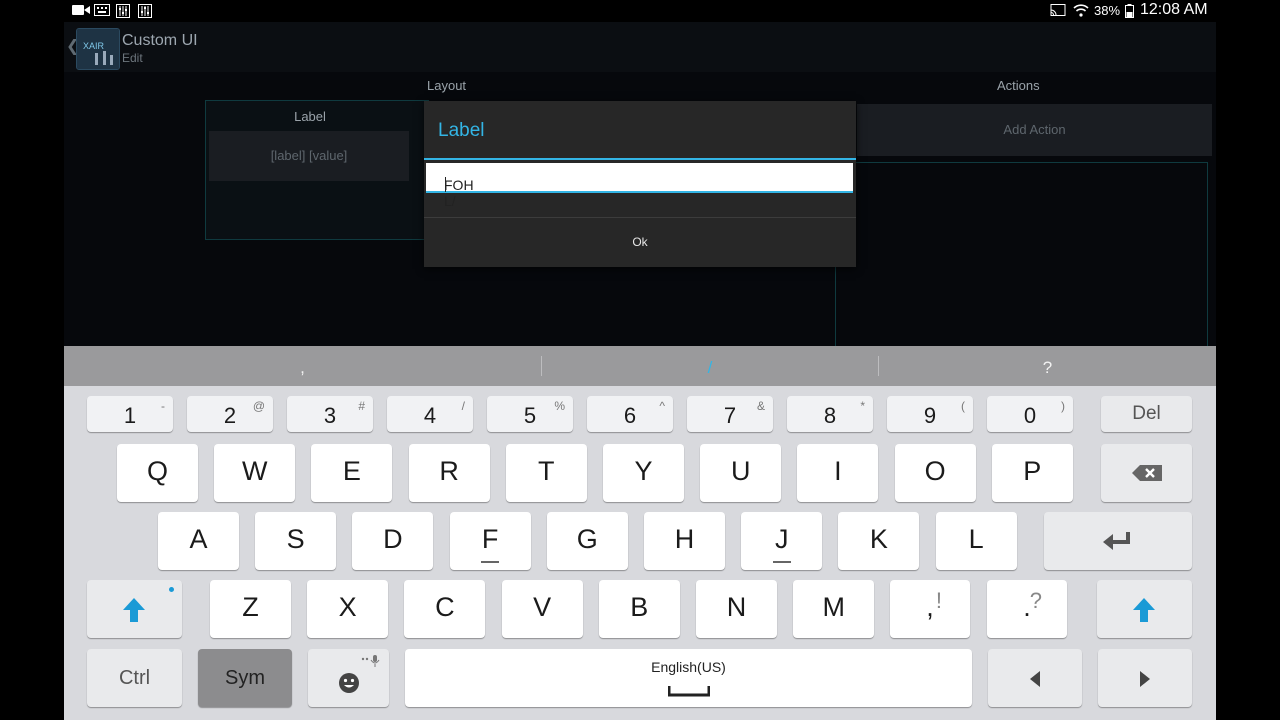 Image resolution: width=1280 pixels, height=720 pixels. I want to click on label-text-input: FOH L/, so click(639, 186).